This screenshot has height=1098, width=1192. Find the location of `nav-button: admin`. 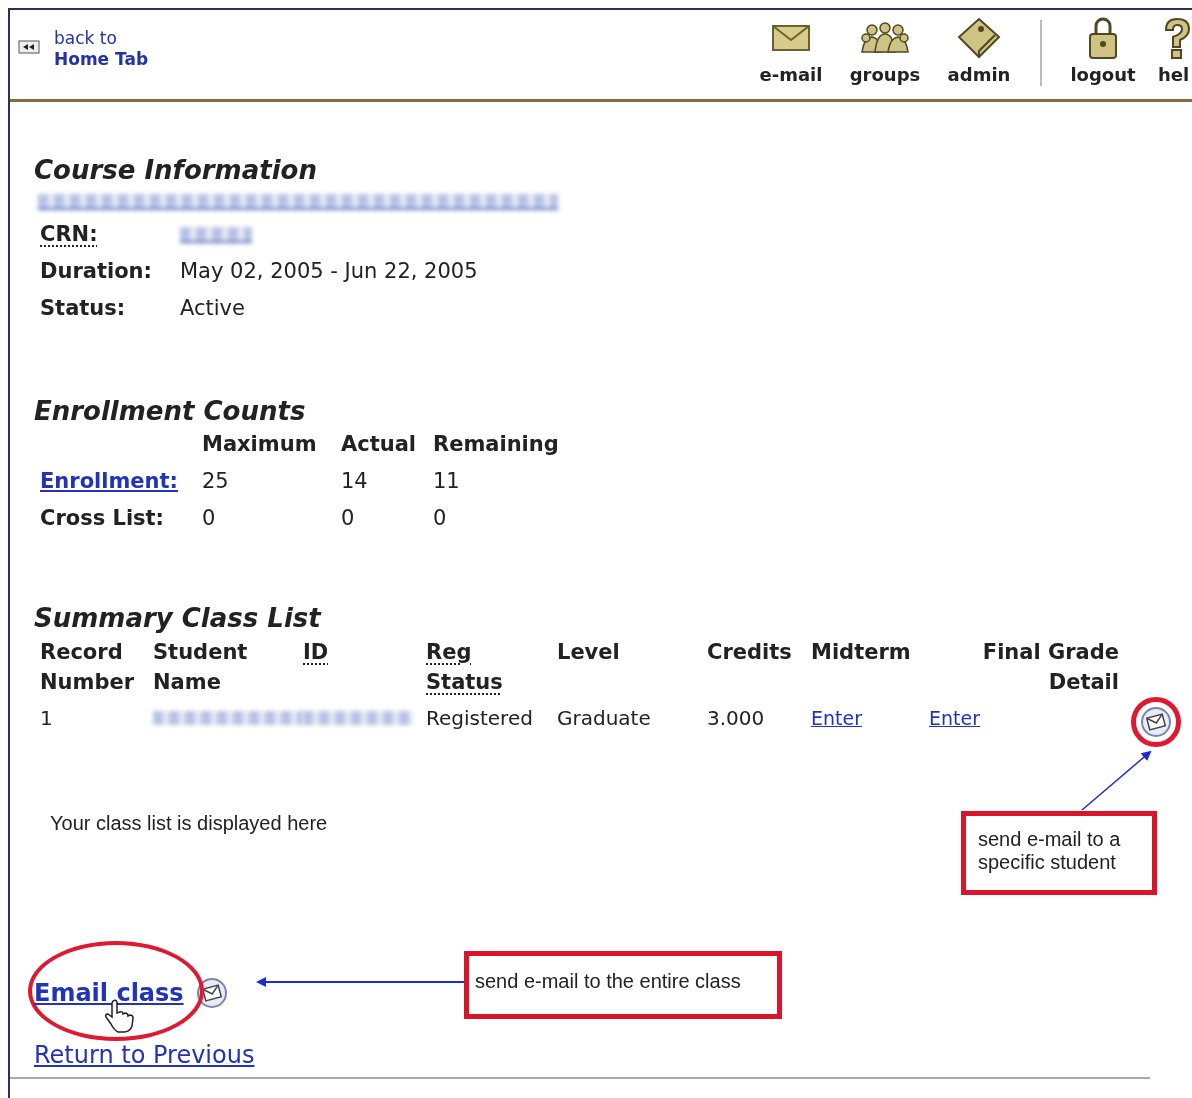

nav-button: admin is located at coordinates (979, 50).